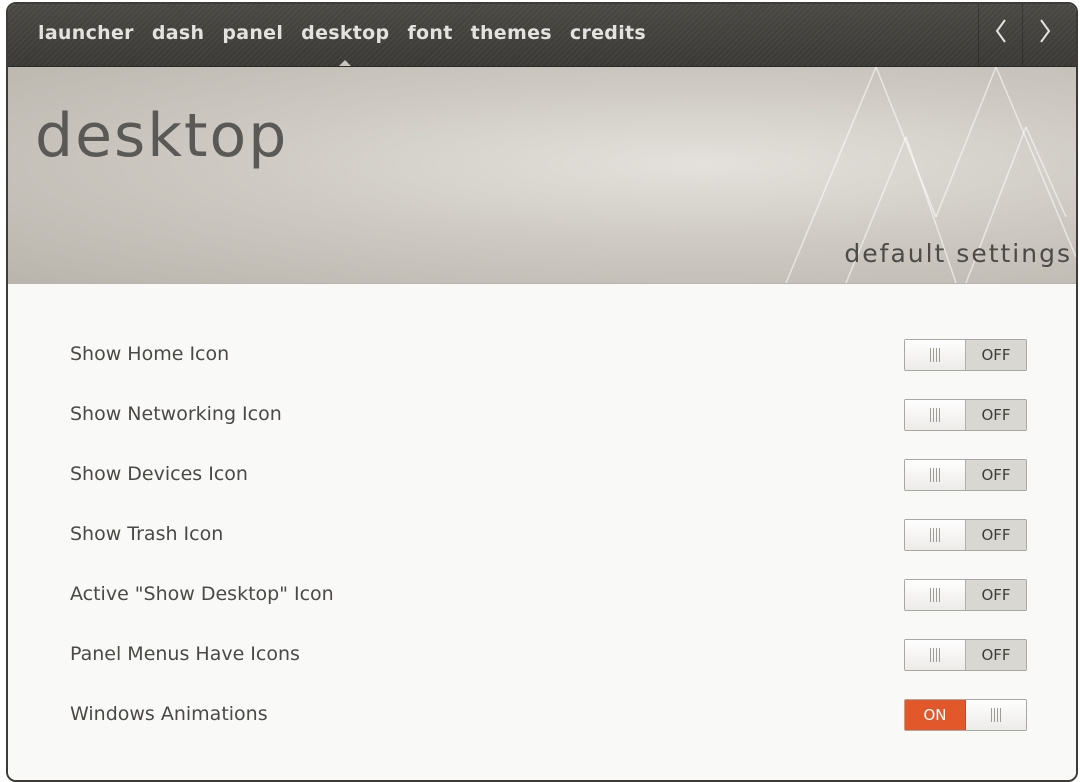 The width and height of the screenshot is (1080, 782). What do you see at coordinates (169, 714) in the screenshot?
I see `setting-label: Windows Animations` at bounding box center [169, 714].